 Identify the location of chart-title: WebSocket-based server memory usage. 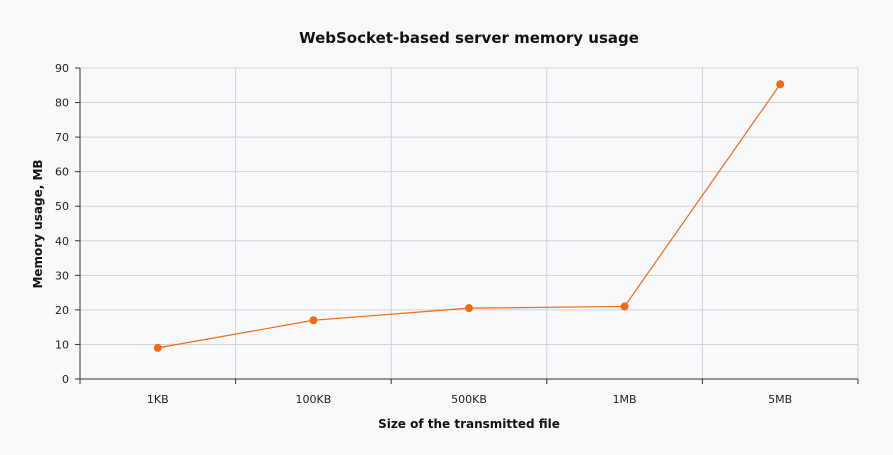
(469, 38).